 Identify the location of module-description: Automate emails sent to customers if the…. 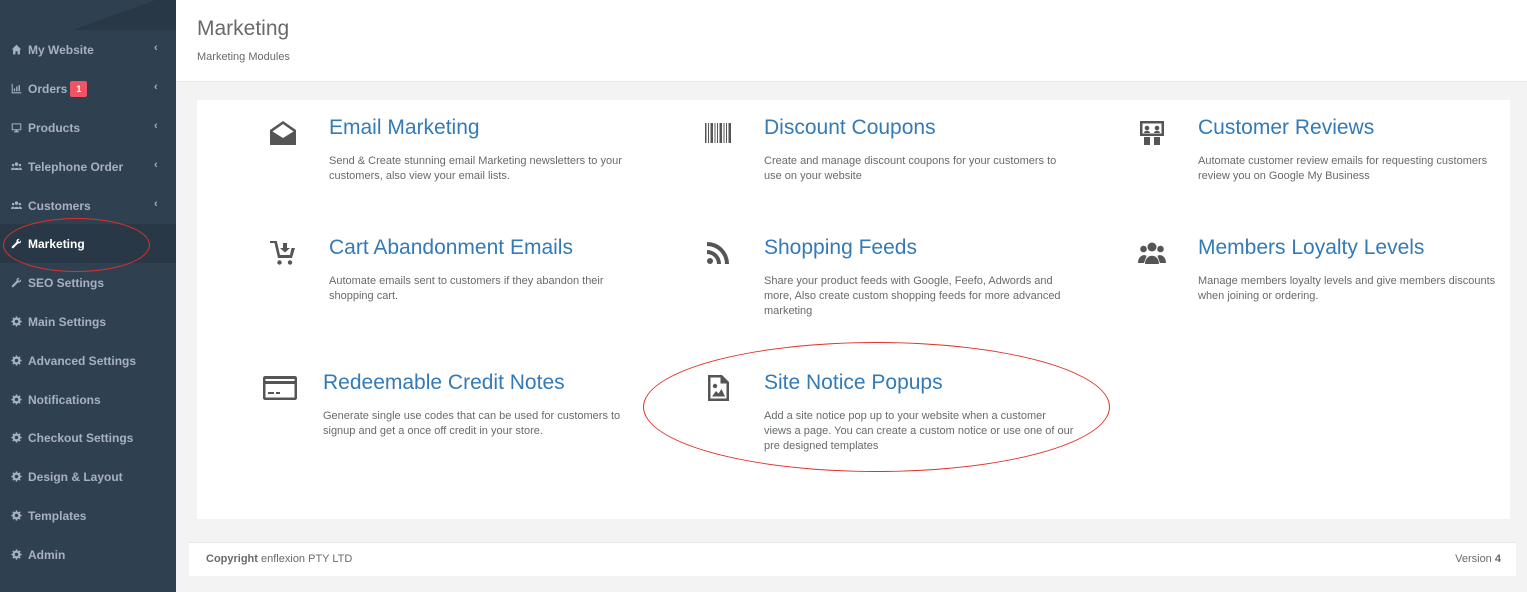
(466, 288).